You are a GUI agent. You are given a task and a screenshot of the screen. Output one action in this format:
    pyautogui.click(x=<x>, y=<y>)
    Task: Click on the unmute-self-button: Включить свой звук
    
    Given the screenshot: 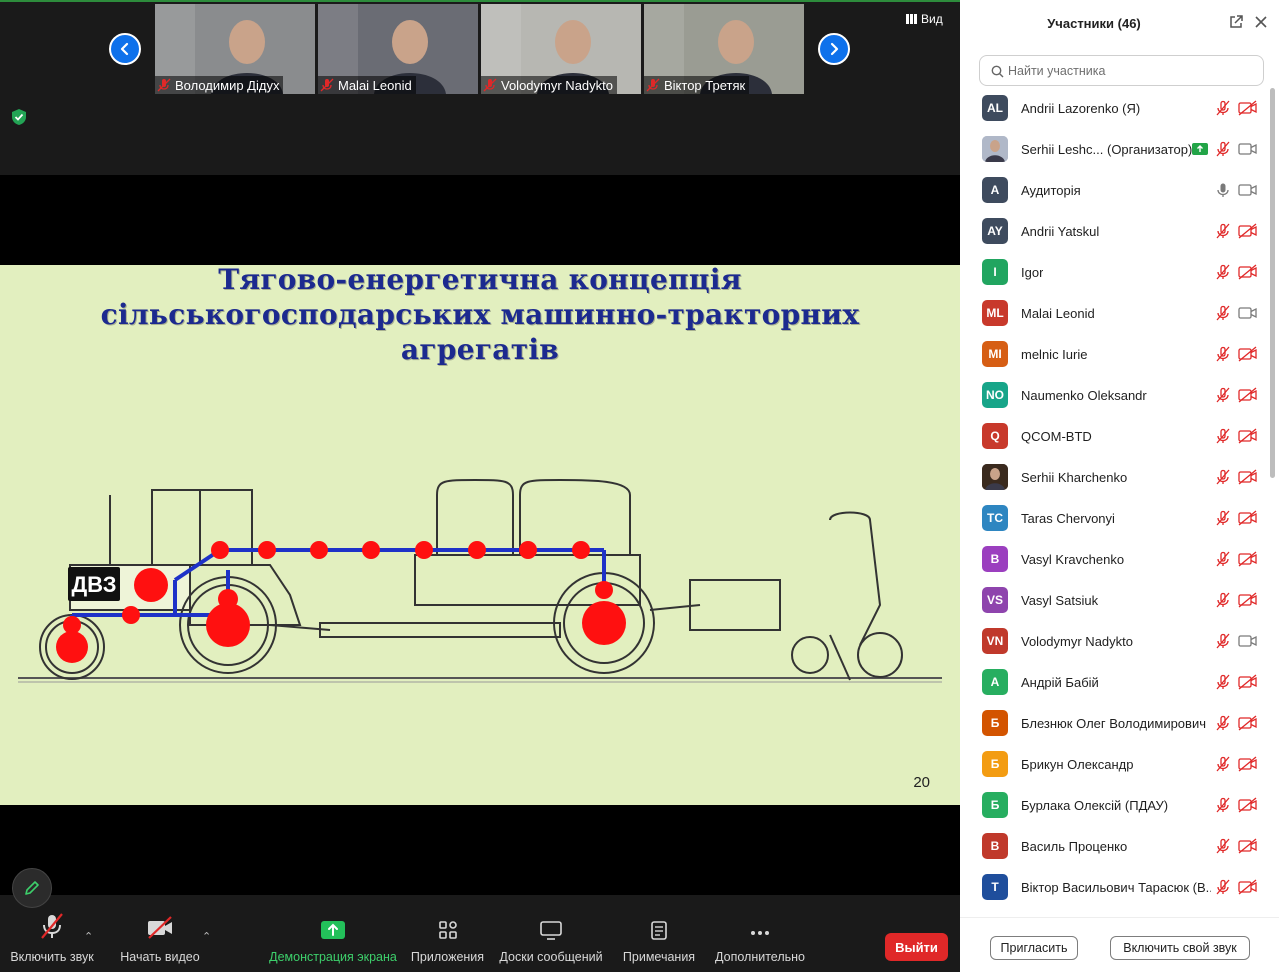 What is the action you would take?
    pyautogui.click(x=1180, y=948)
    